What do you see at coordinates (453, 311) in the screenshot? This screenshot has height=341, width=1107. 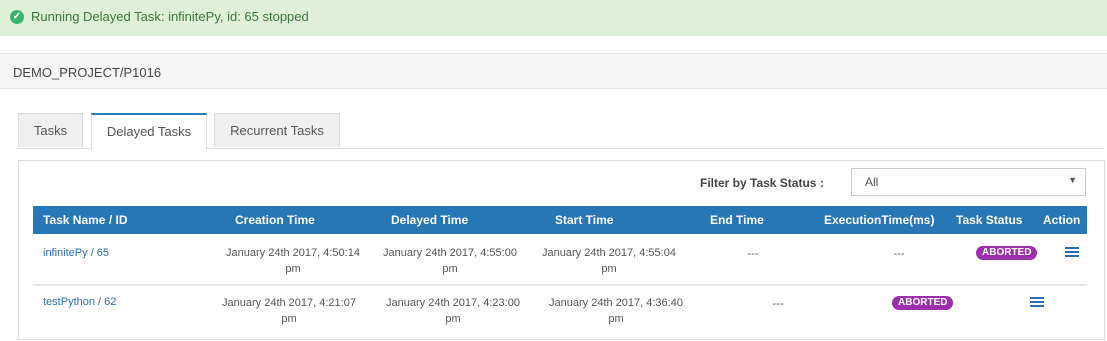 I see `delayed-time: January 24th 2017, 4:23:00 pm` at bounding box center [453, 311].